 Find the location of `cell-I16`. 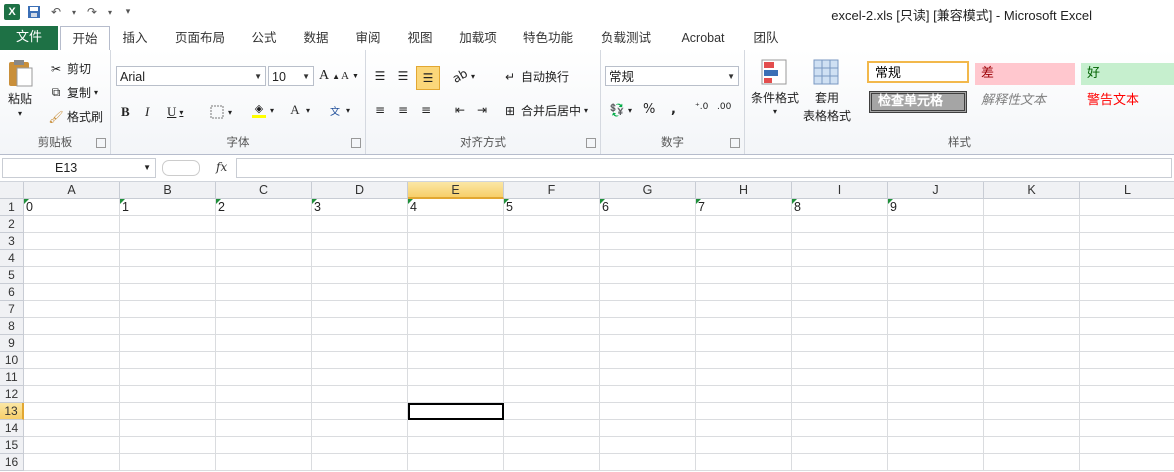

cell-I16 is located at coordinates (840, 462).